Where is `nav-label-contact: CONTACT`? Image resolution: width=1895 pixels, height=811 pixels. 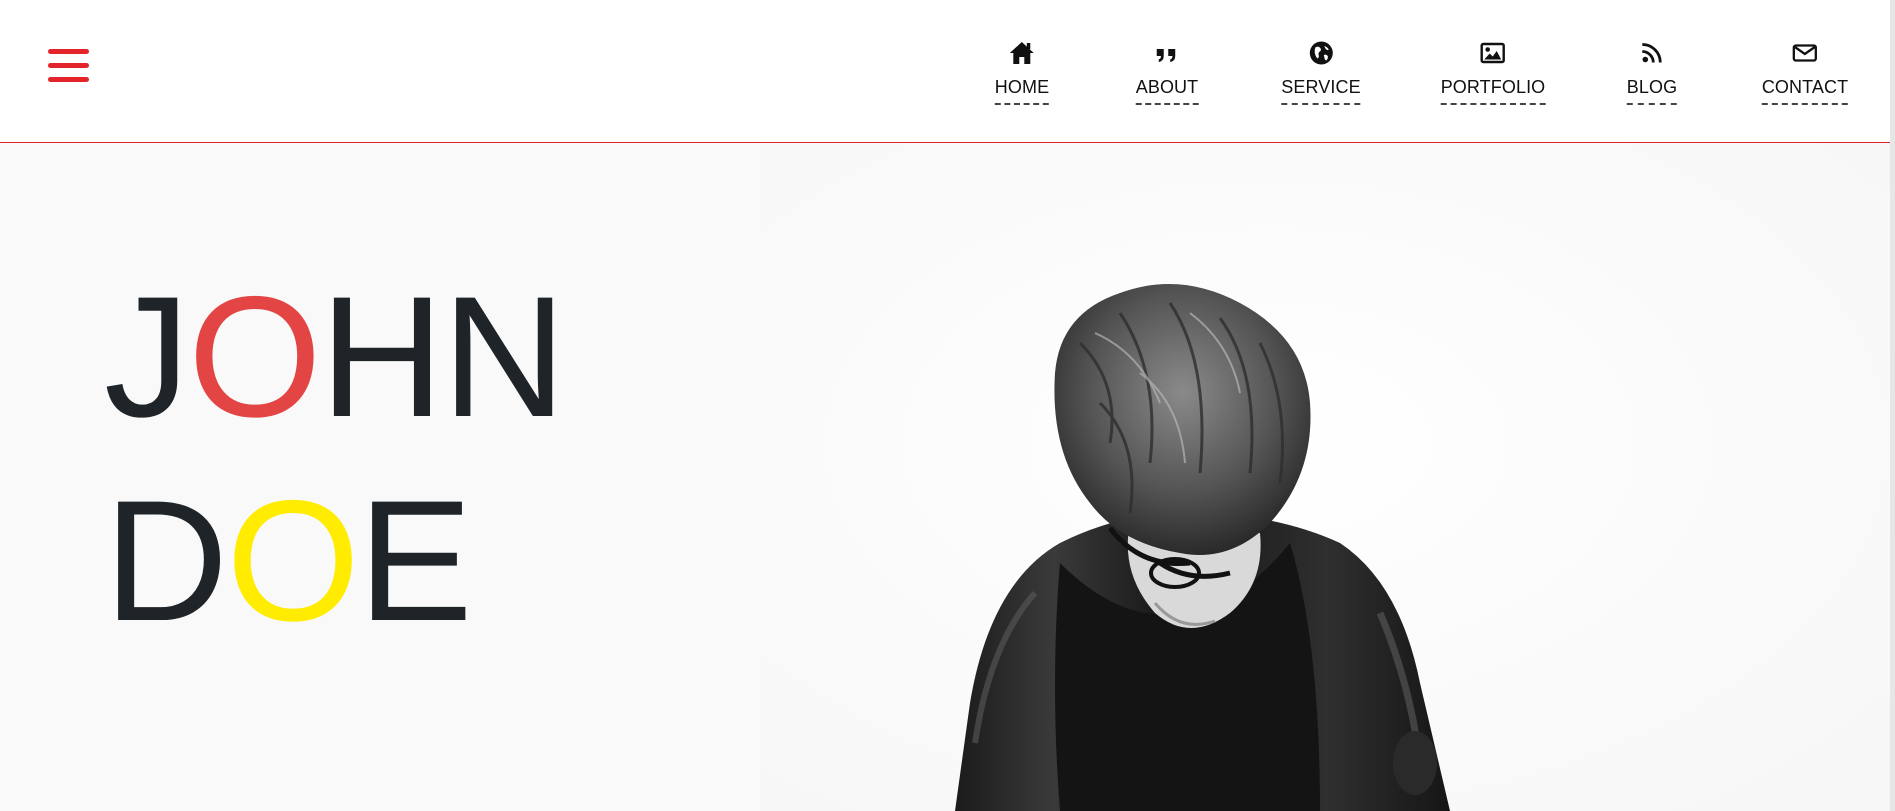
nav-label-contact: CONTACT is located at coordinates (1805, 91).